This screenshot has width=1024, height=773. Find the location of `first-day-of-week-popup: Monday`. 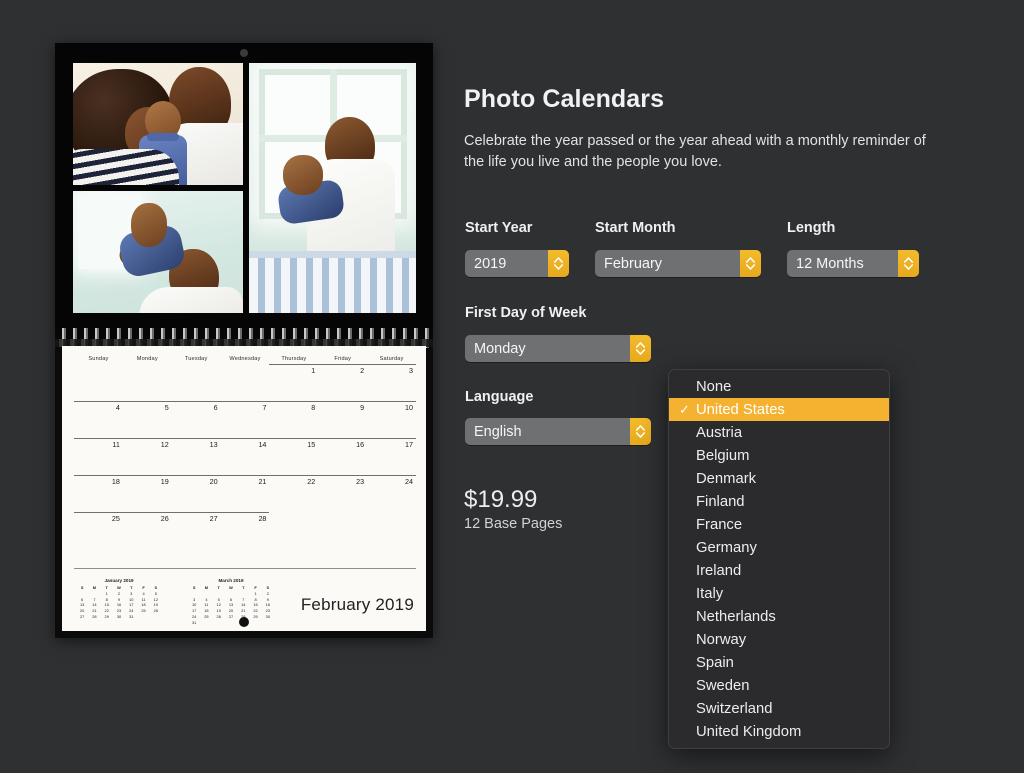

first-day-of-week-popup: Monday is located at coordinates (558, 348).